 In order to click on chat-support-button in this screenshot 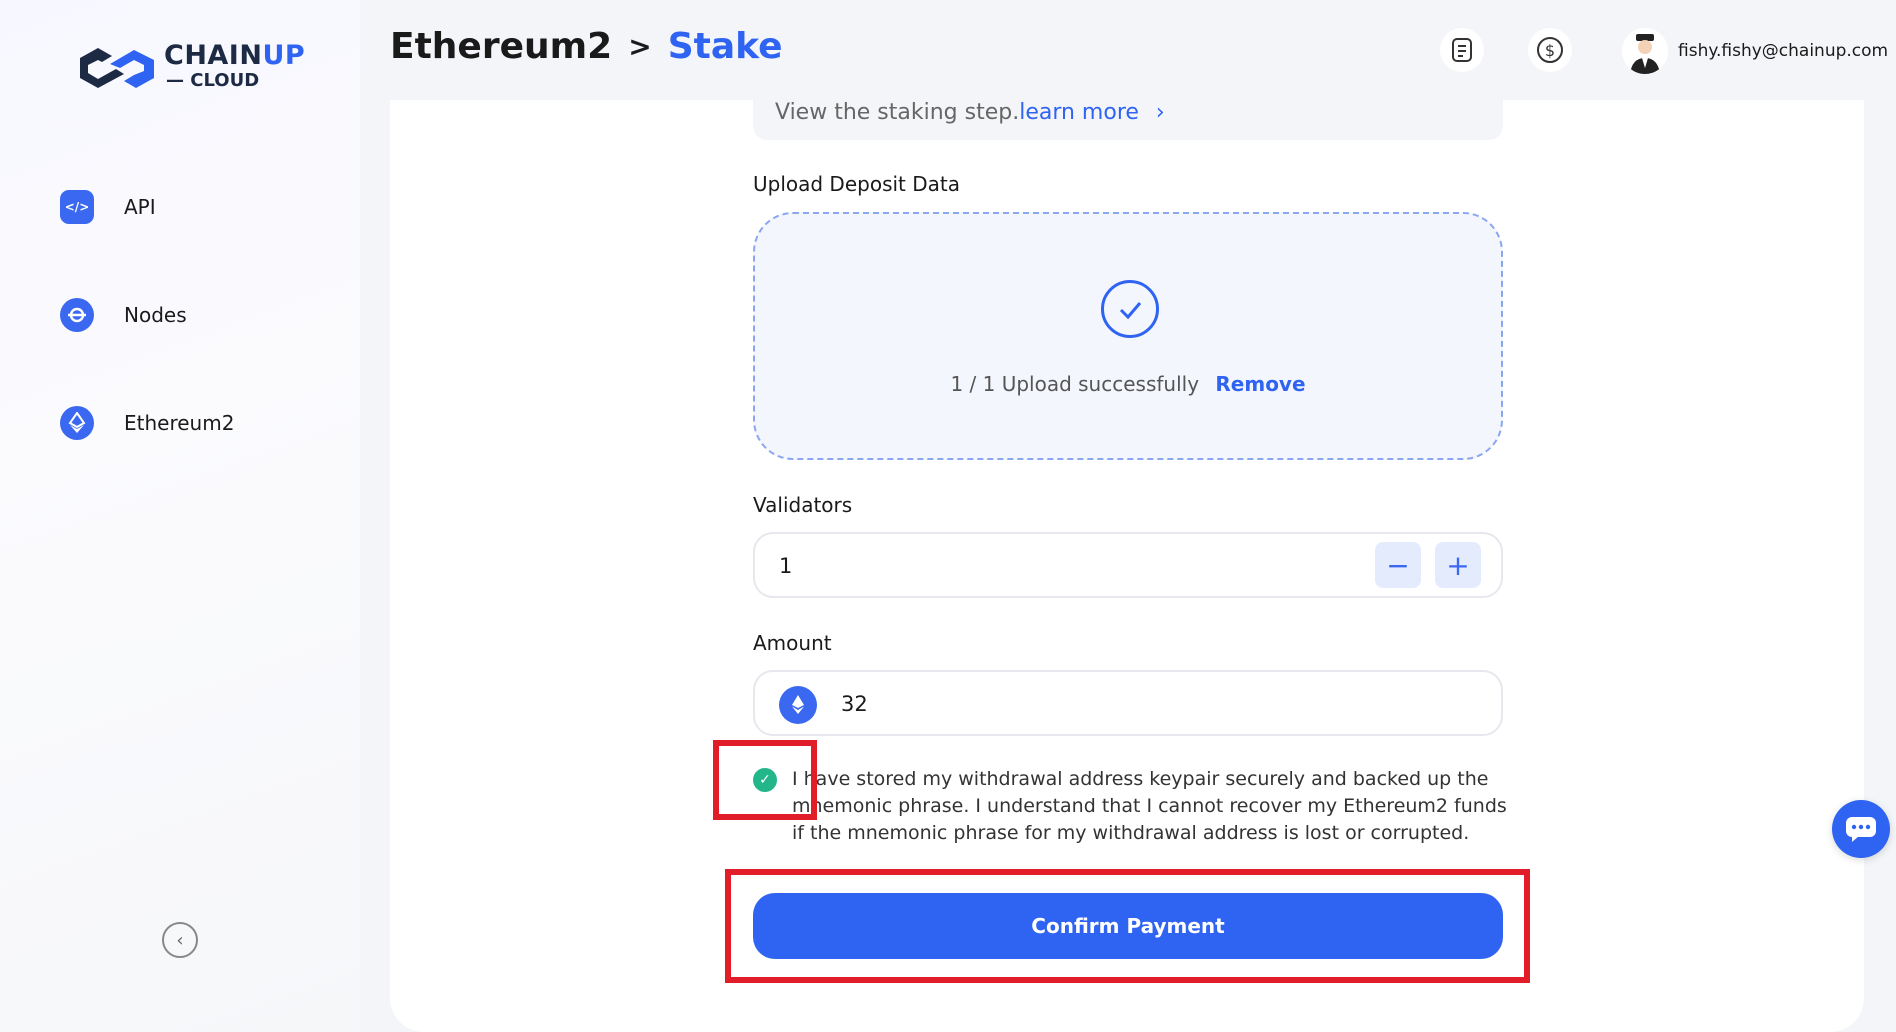, I will do `click(1861, 829)`.